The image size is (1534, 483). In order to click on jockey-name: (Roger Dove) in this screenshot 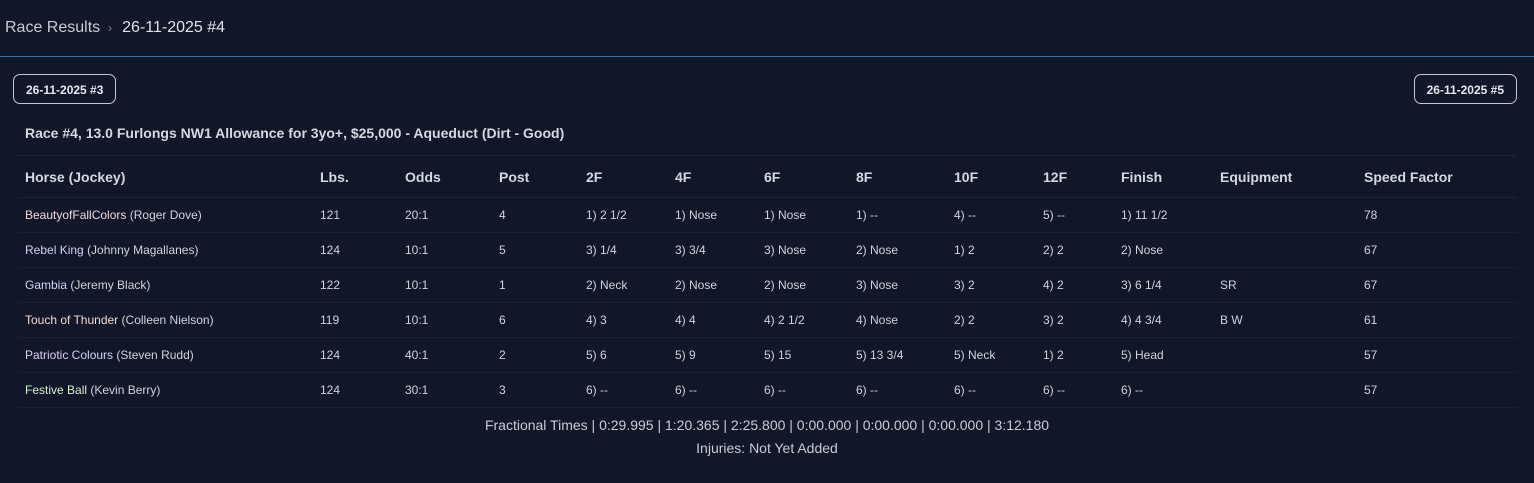, I will do `click(165, 215)`.